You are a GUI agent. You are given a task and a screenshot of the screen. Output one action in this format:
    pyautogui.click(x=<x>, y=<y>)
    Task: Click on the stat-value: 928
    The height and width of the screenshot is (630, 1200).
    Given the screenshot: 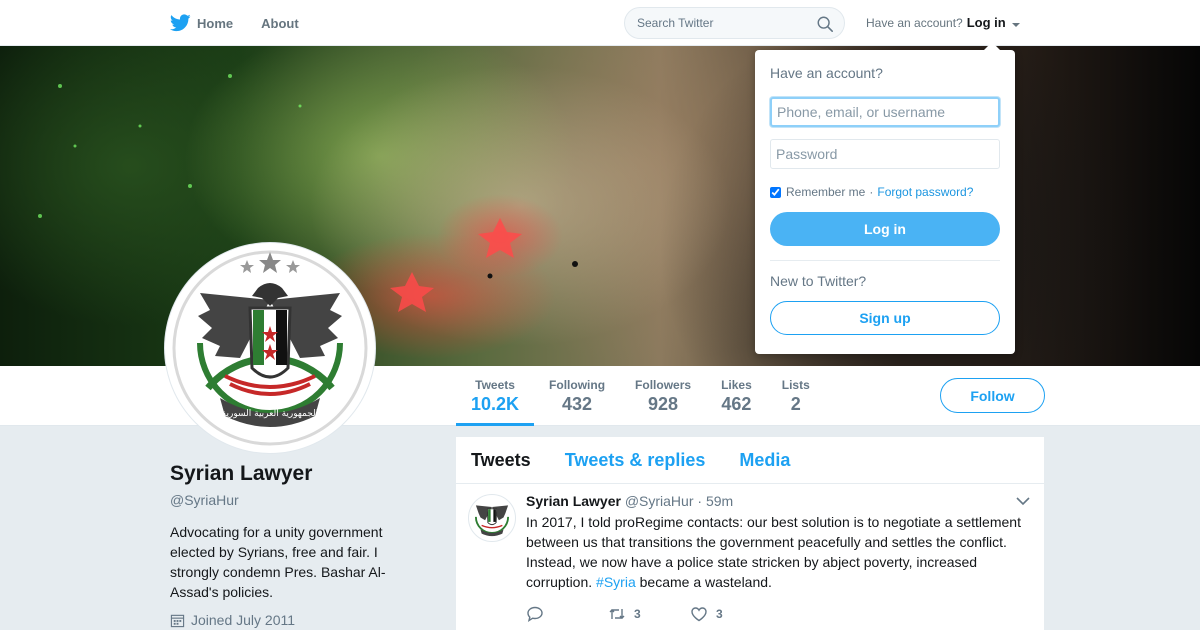 What is the action you would take?
    pyautogui.click(x=663, y=404)
    